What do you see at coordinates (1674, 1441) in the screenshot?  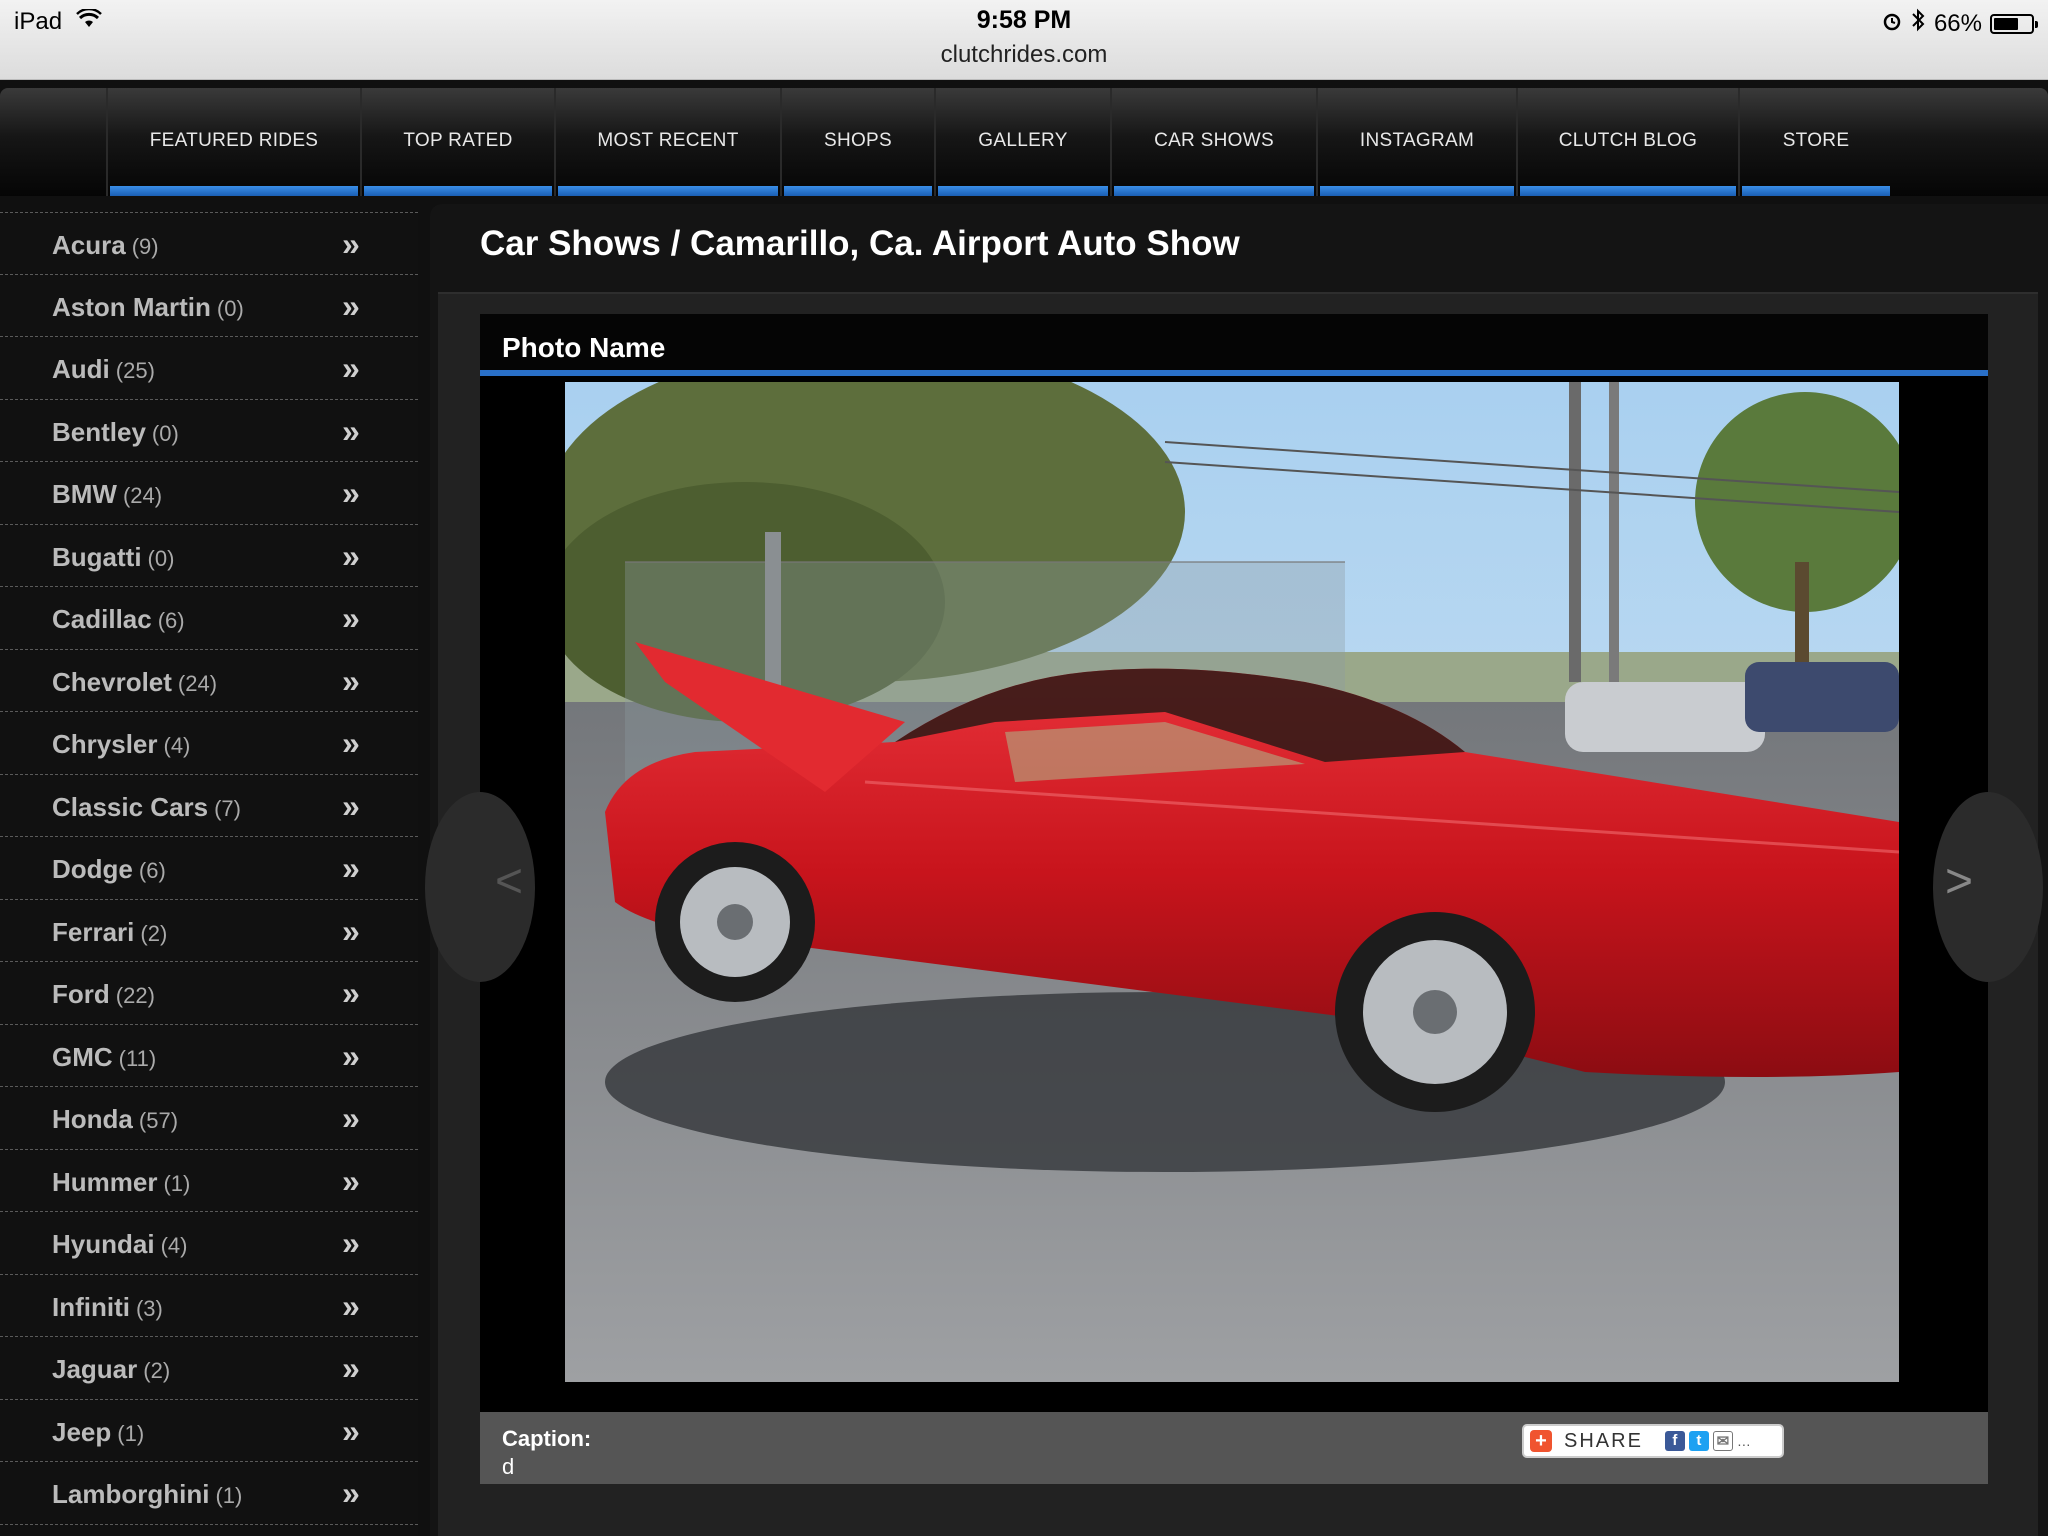 I see `facebook-icon: f` at bounding box center [1674, 1441].